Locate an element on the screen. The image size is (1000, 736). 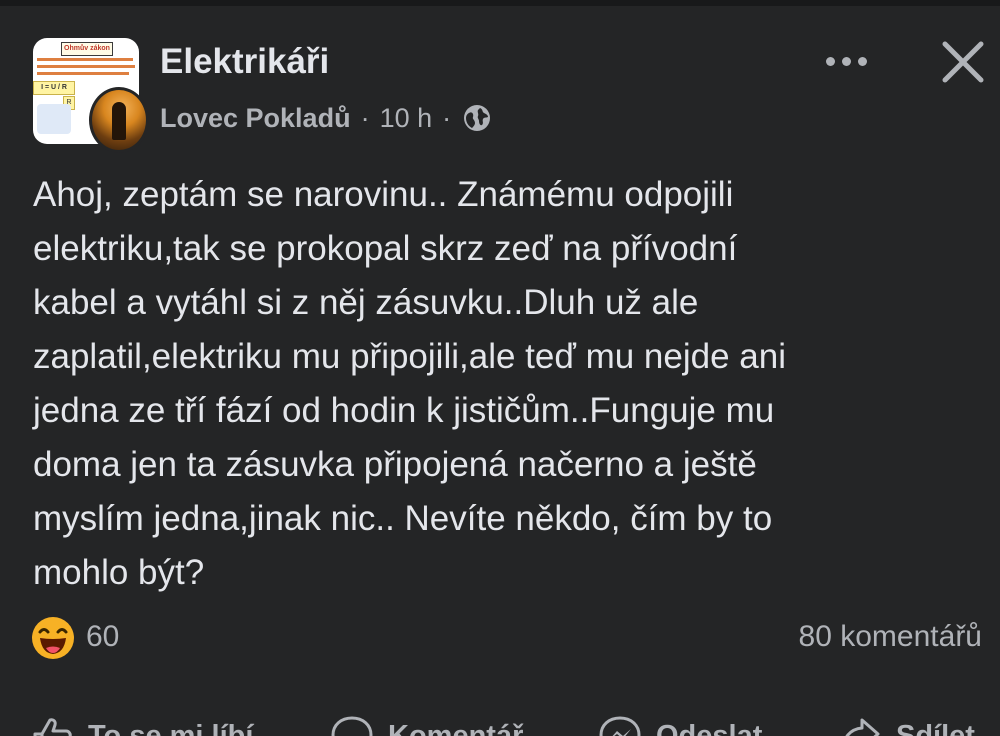
author-avatar-figure is located at coordinates (119, 121).